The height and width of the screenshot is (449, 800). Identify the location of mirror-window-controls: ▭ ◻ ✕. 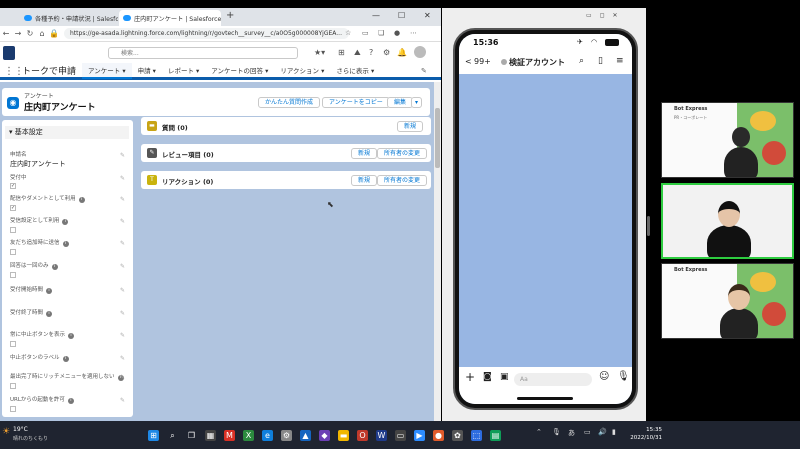
(603, 15).